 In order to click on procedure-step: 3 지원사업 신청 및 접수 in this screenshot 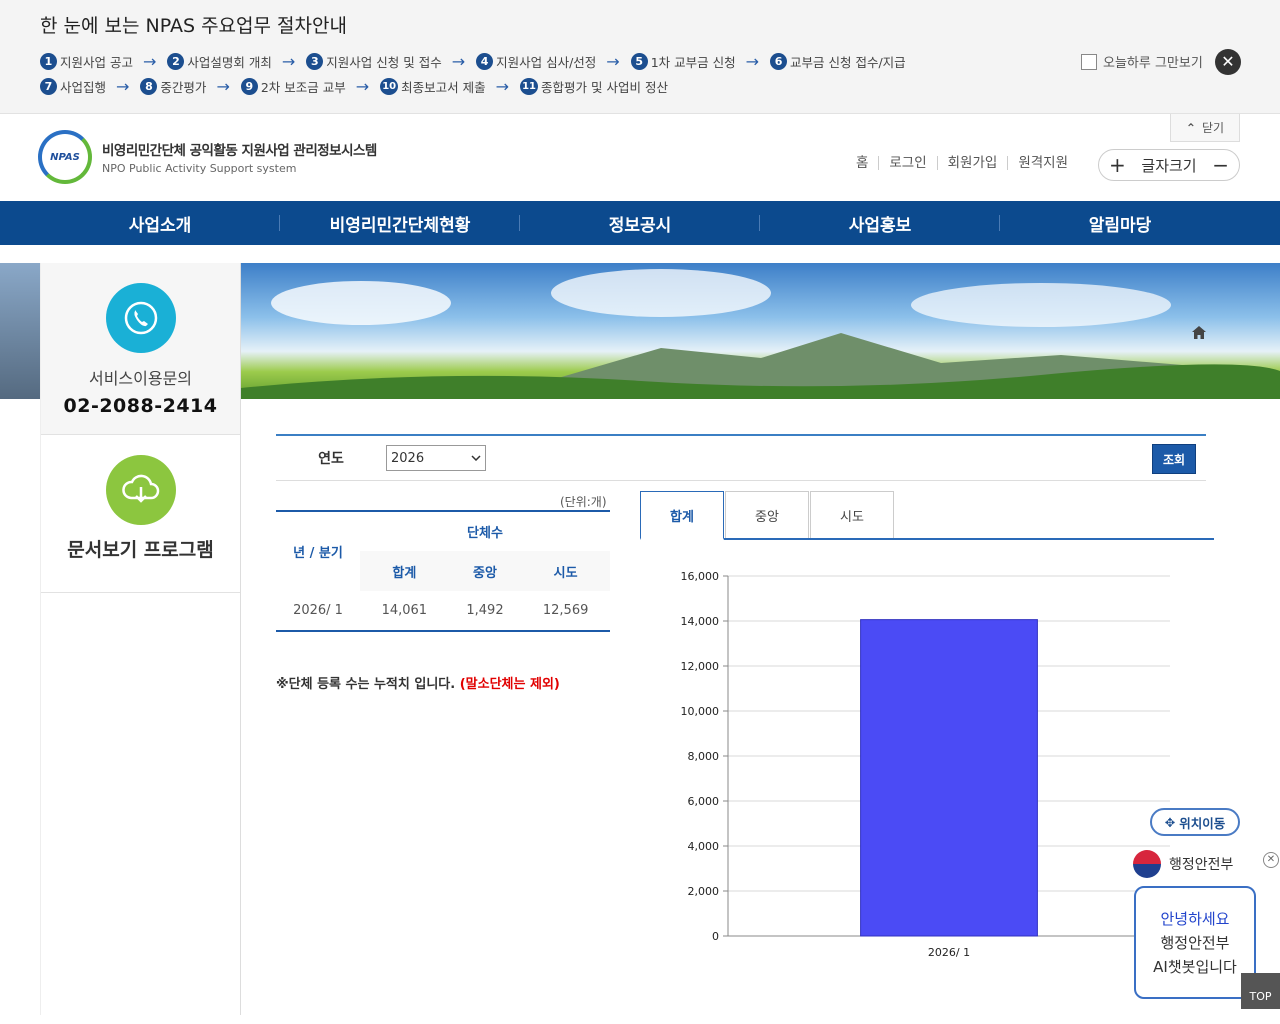, I will do `click(374, 61)`.